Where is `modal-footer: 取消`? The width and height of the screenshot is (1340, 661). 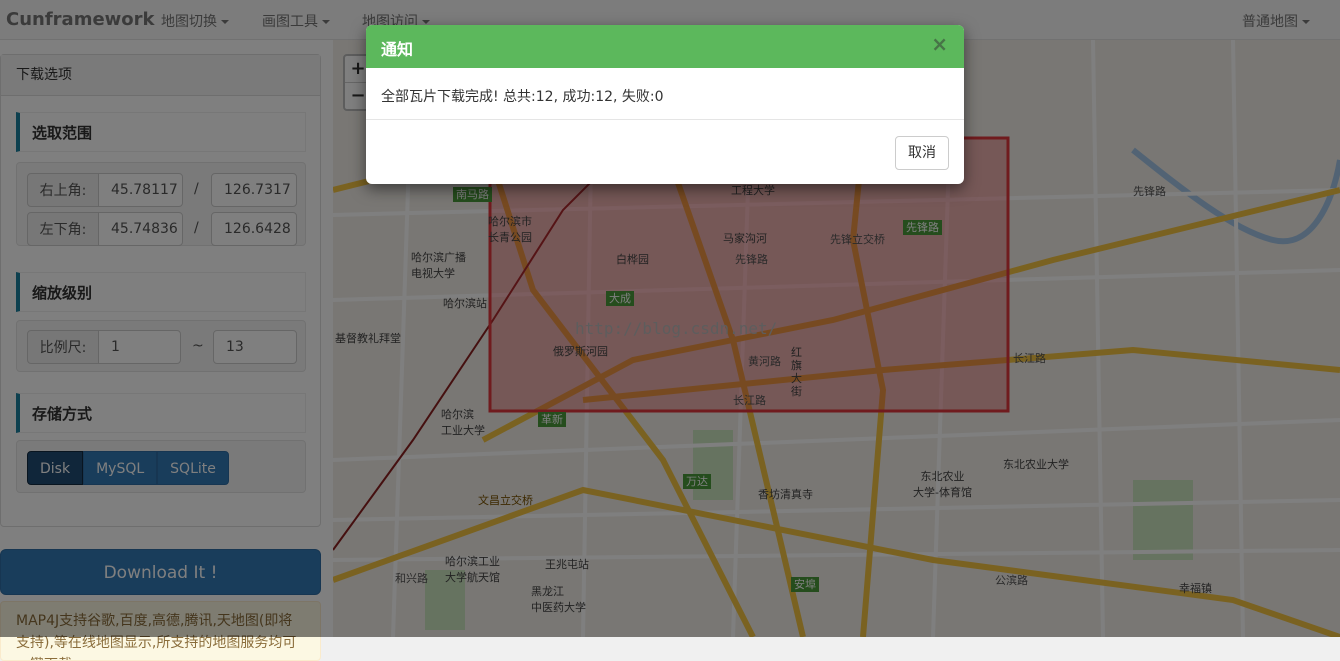
modal-footer: 取消 is located at coordinates (665, 152).